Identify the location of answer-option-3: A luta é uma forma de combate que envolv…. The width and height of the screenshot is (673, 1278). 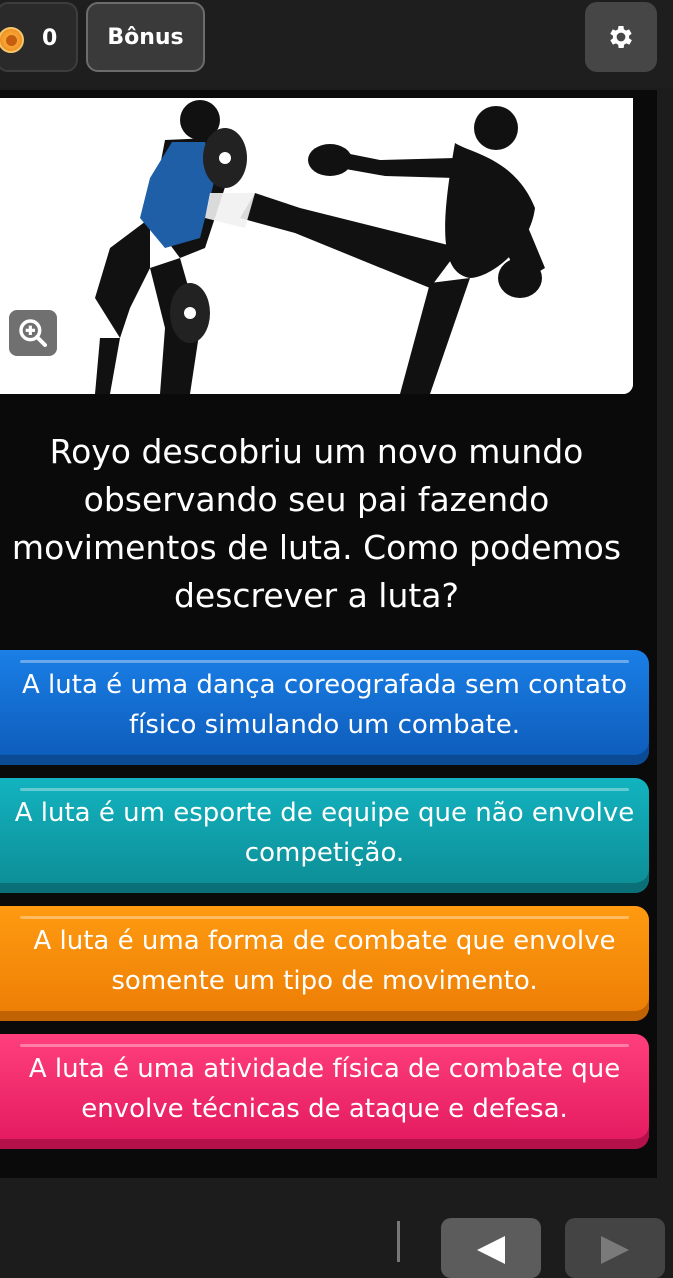
(324, 963).